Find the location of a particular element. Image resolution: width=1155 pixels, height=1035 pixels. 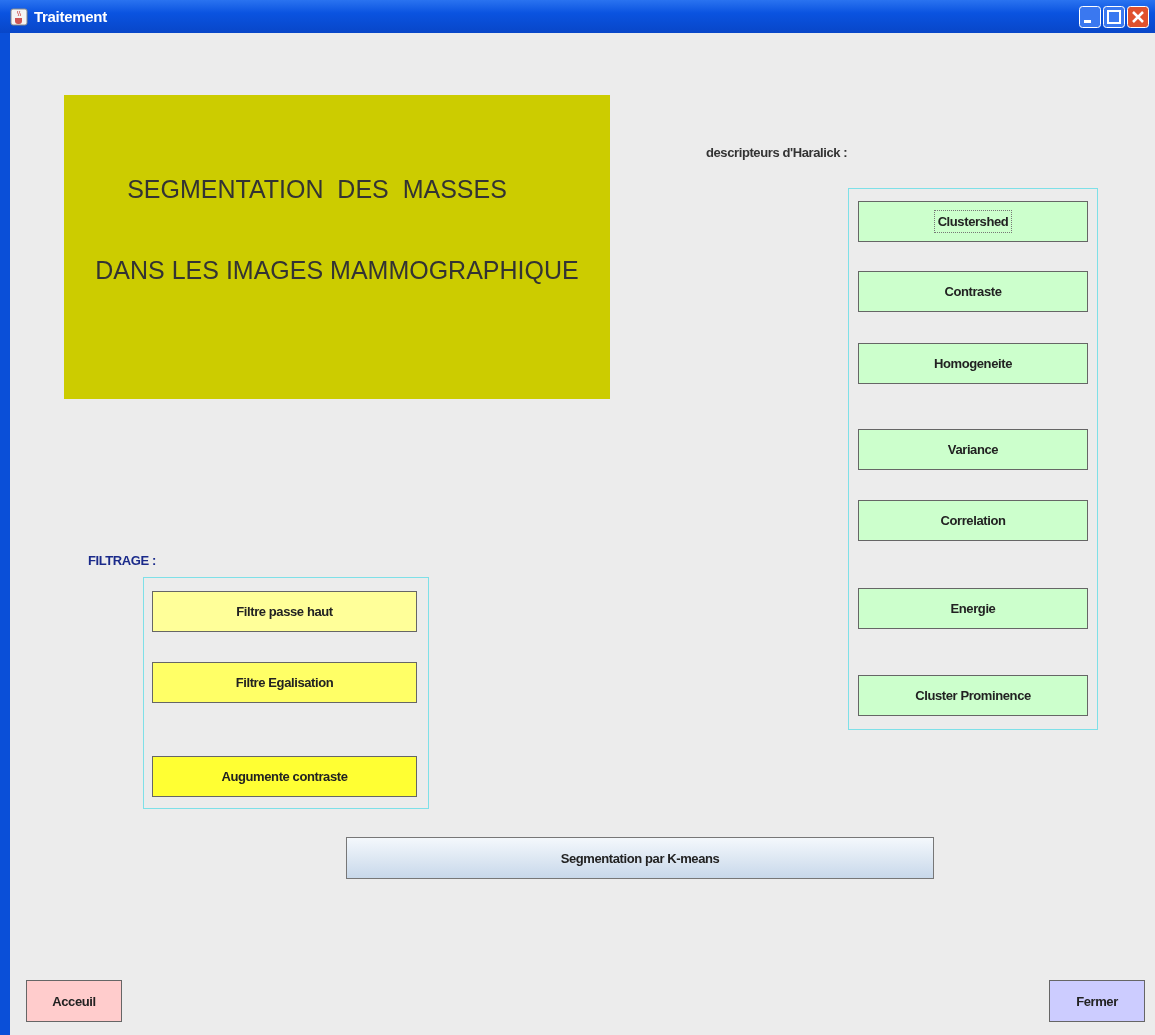

section-label: FILTRAGE : is located at coordinates (122, 560).